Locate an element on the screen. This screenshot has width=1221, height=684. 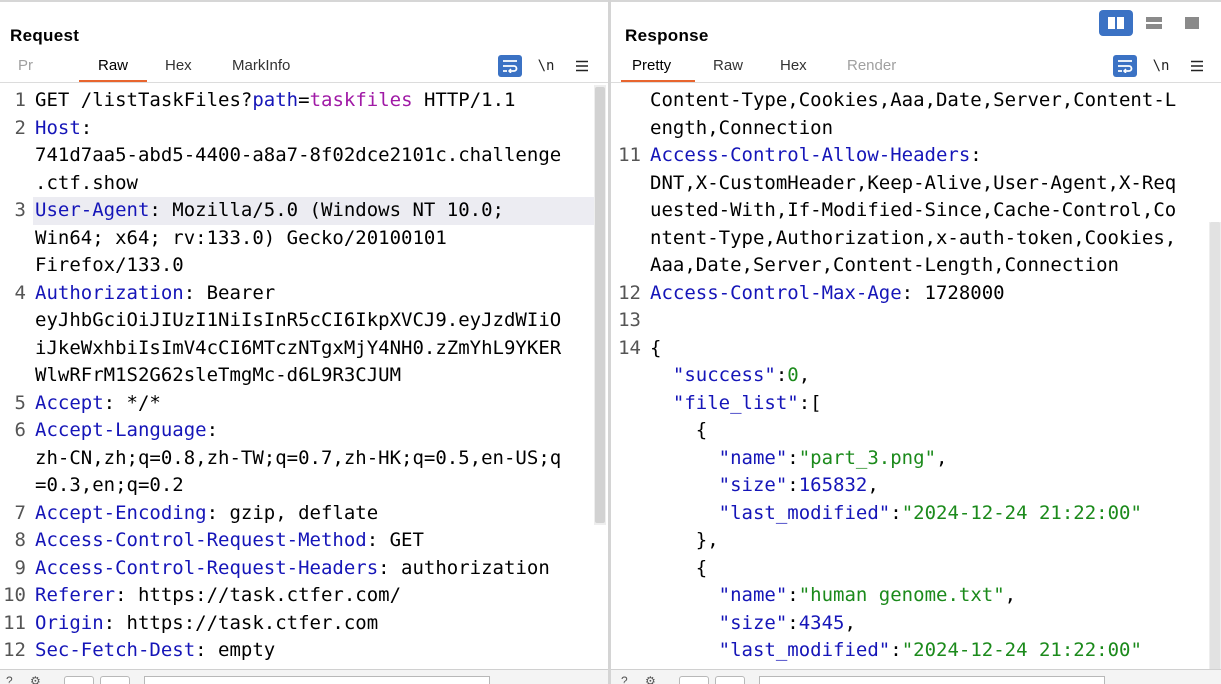
request-scrollbar is located at coordinates (600, 305).